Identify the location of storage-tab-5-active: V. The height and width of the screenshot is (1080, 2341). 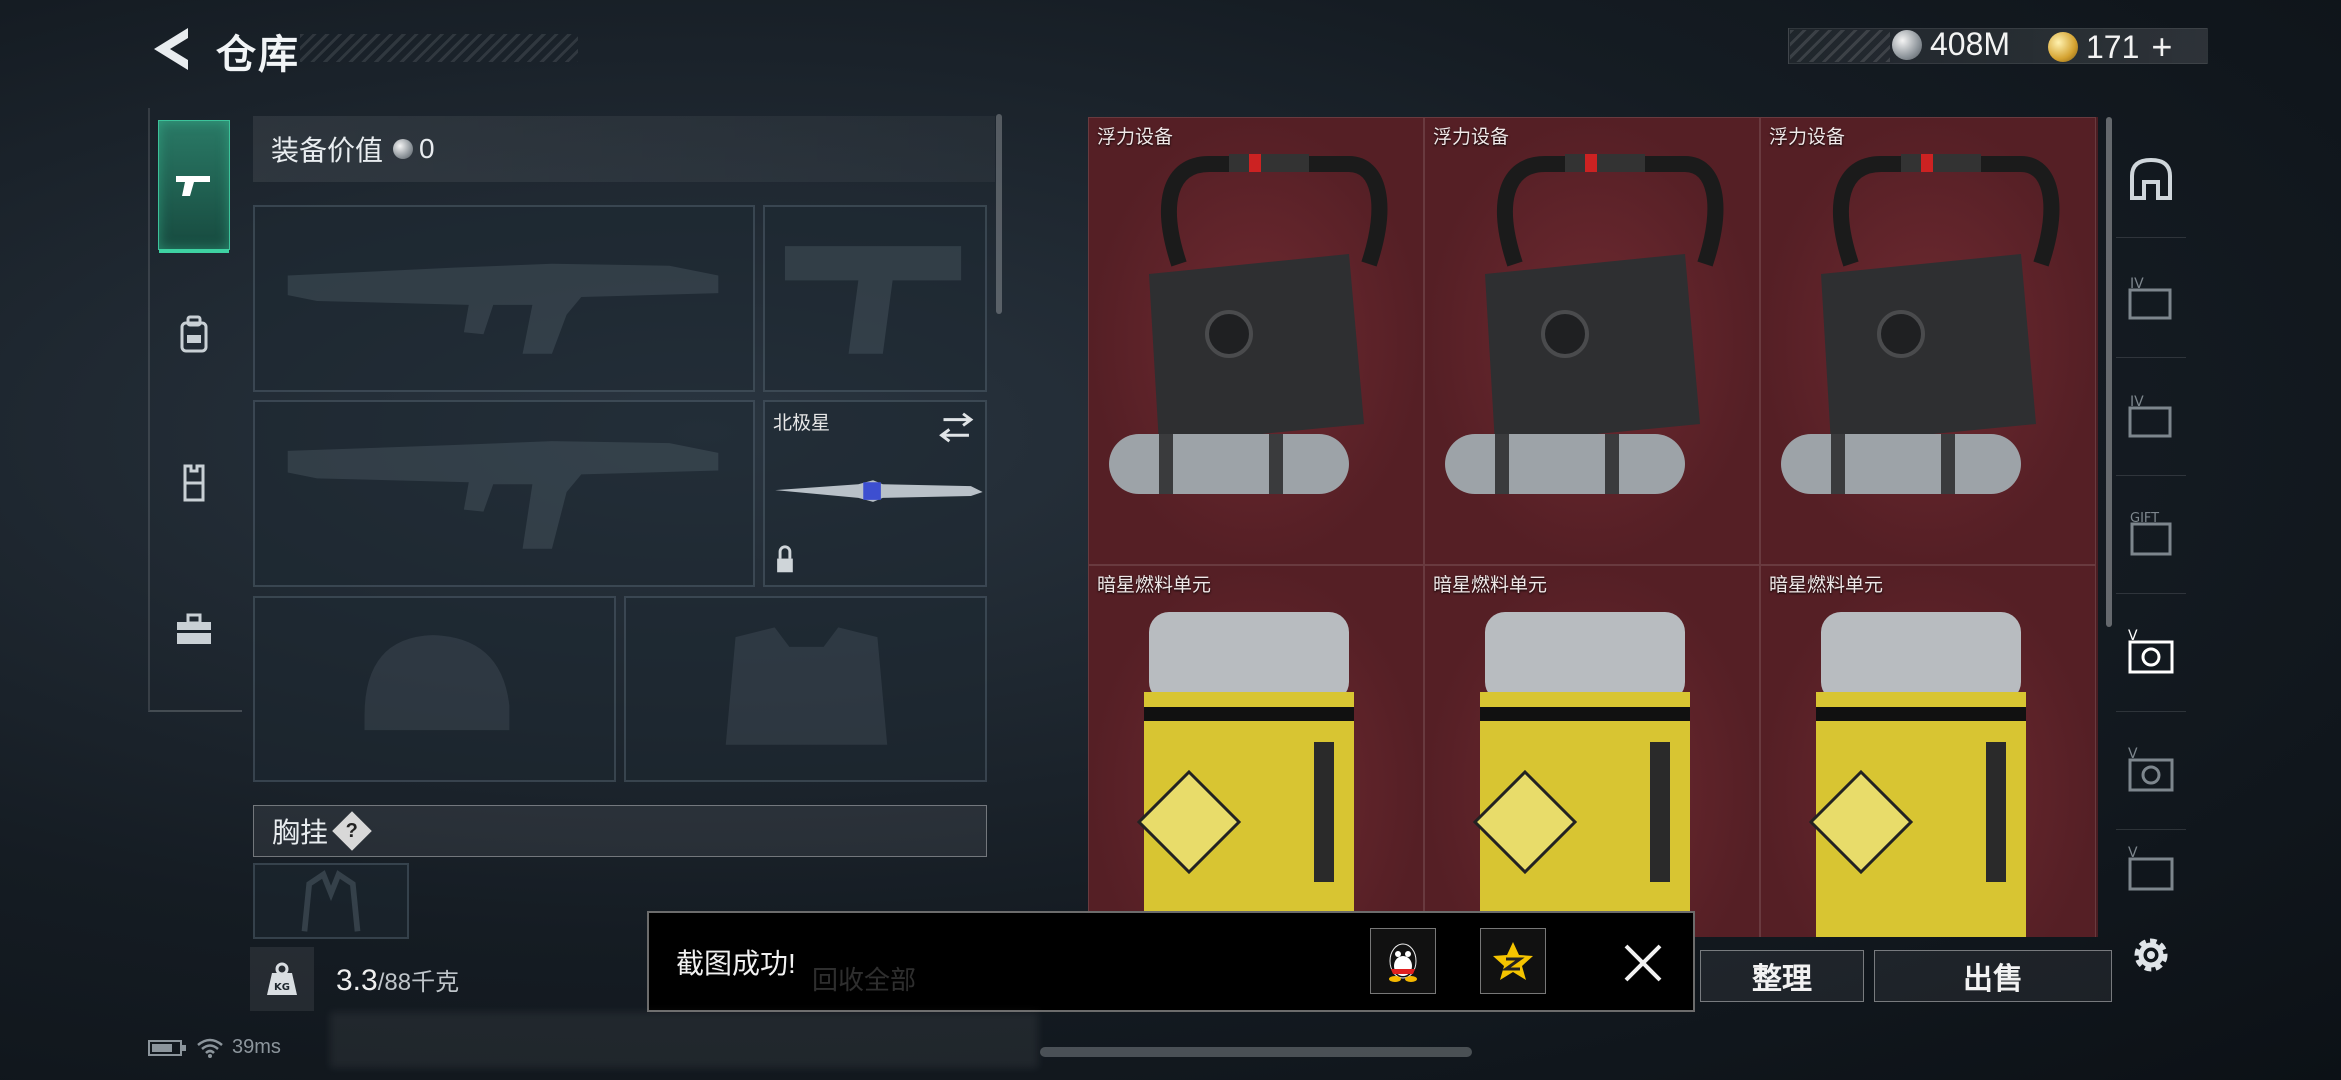
(2151, 653).